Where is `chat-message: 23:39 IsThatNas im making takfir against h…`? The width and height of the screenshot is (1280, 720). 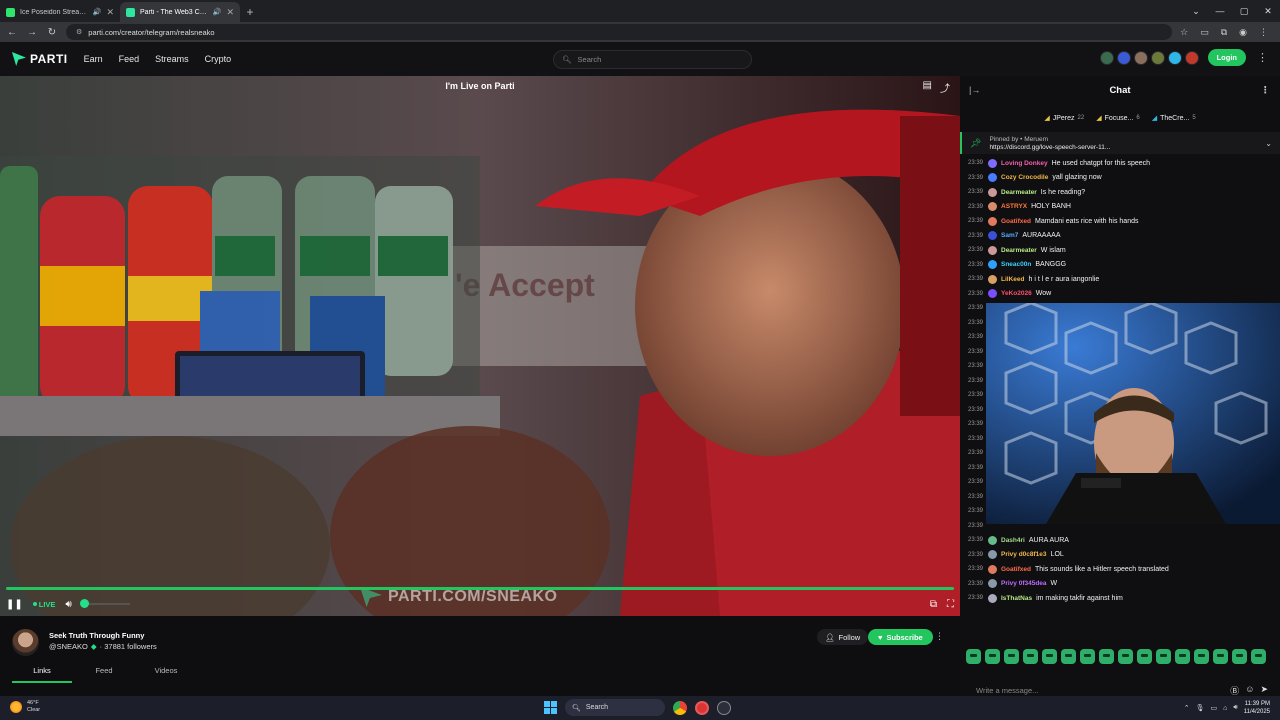 chat-message: 23:39 IsThatNas im making takfir against h… is located at coordinates (1124, 598).